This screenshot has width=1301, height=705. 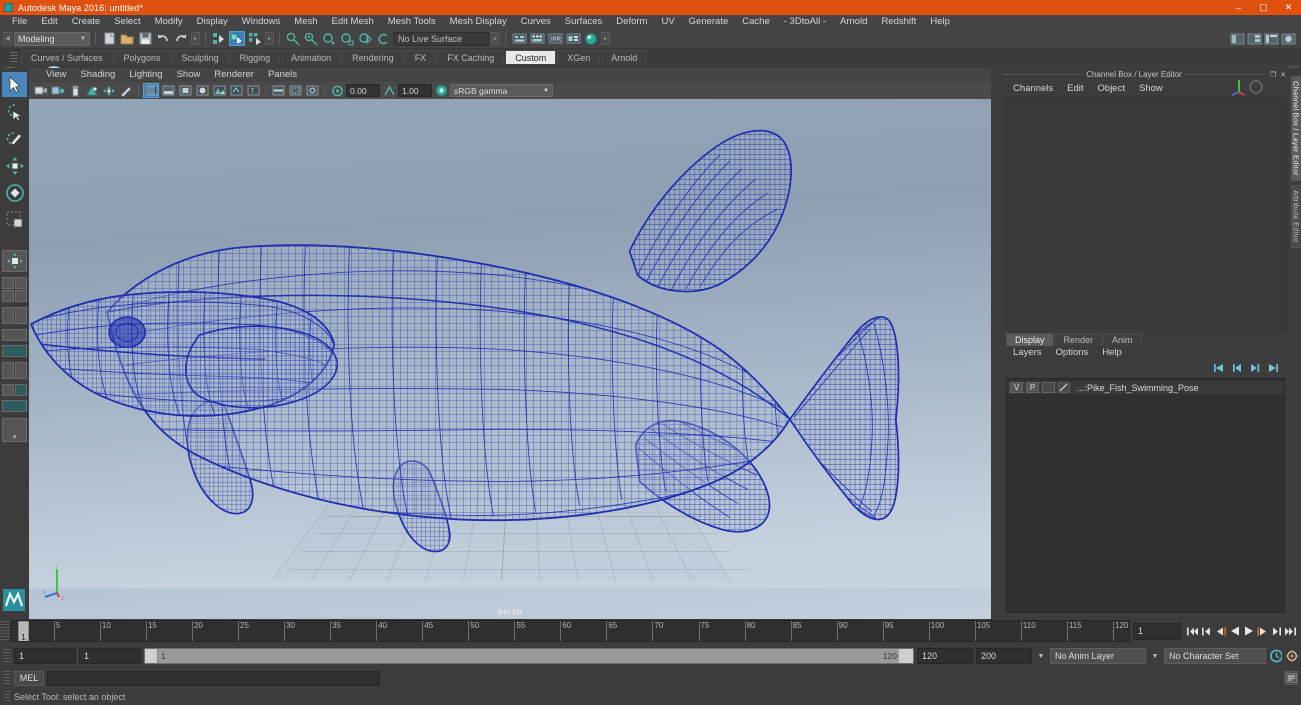 I want to click on playback-options-chevron-icon: ▼, so click(x=1041, y=656).